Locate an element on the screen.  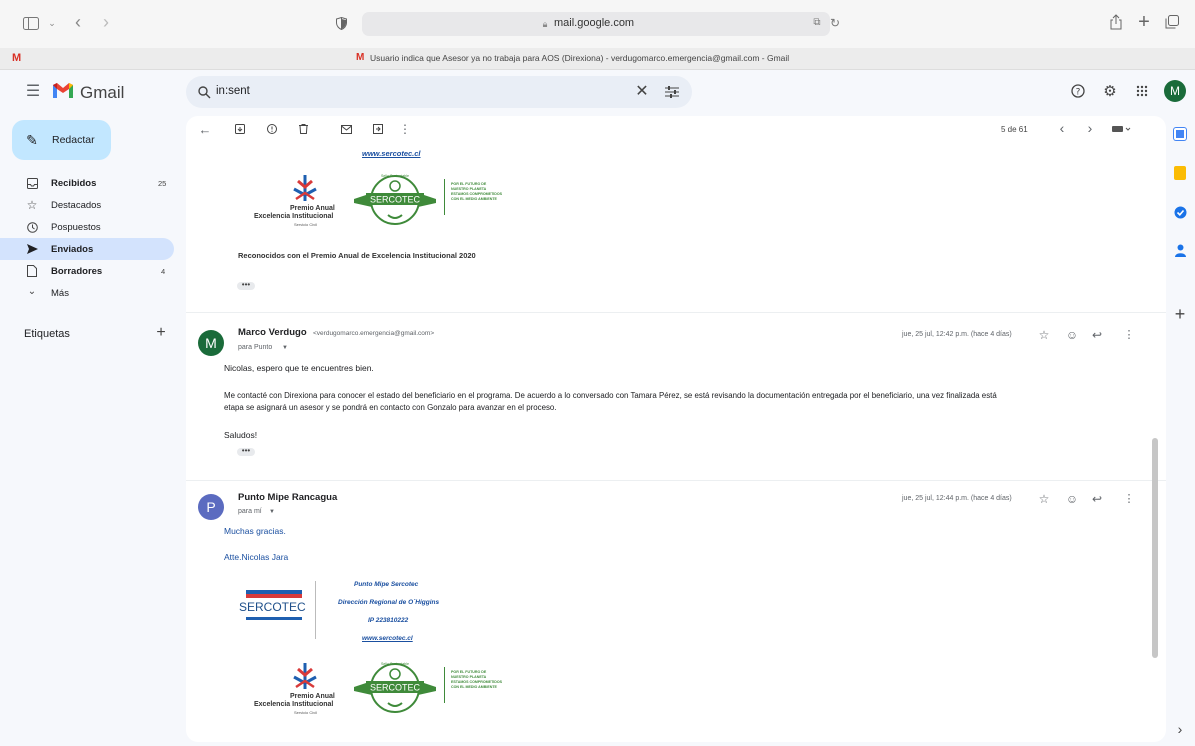
privacy-shield-icon is located at coordinates (341, 23).